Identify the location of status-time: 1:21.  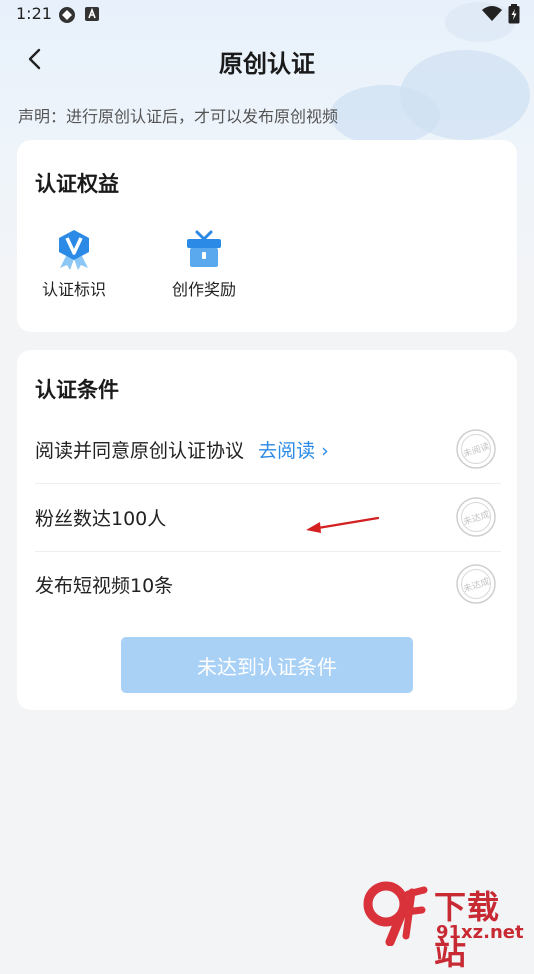
(34, 13).